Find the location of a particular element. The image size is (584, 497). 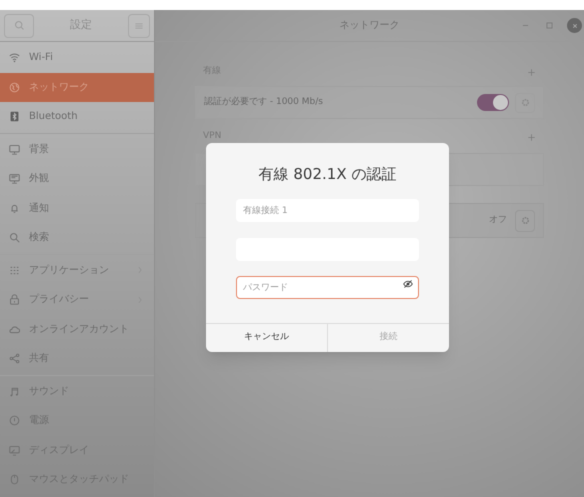

search-button is located at coordinates (19, 26).